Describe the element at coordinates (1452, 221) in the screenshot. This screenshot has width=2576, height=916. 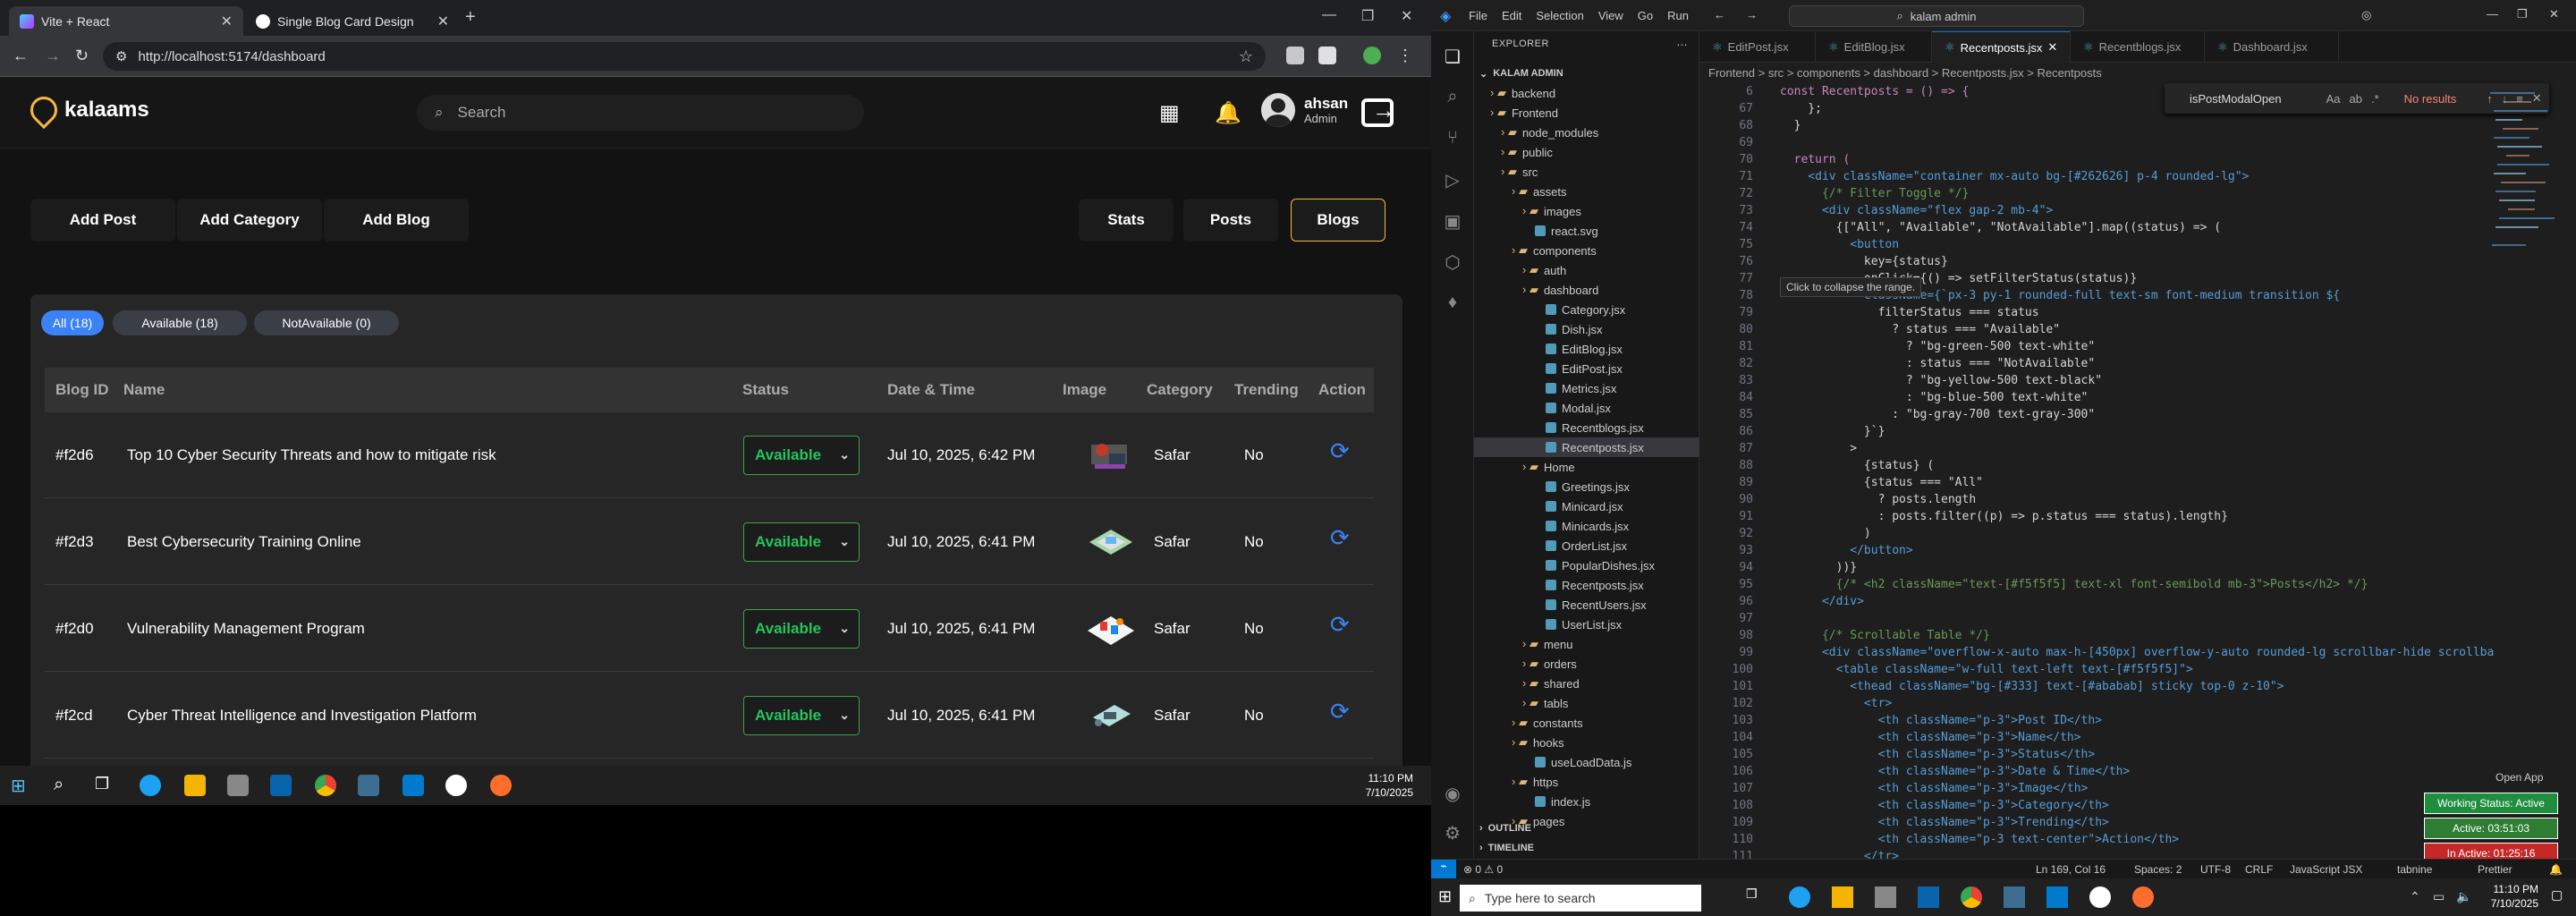
I see `extensions-icon: ▣` at that location.